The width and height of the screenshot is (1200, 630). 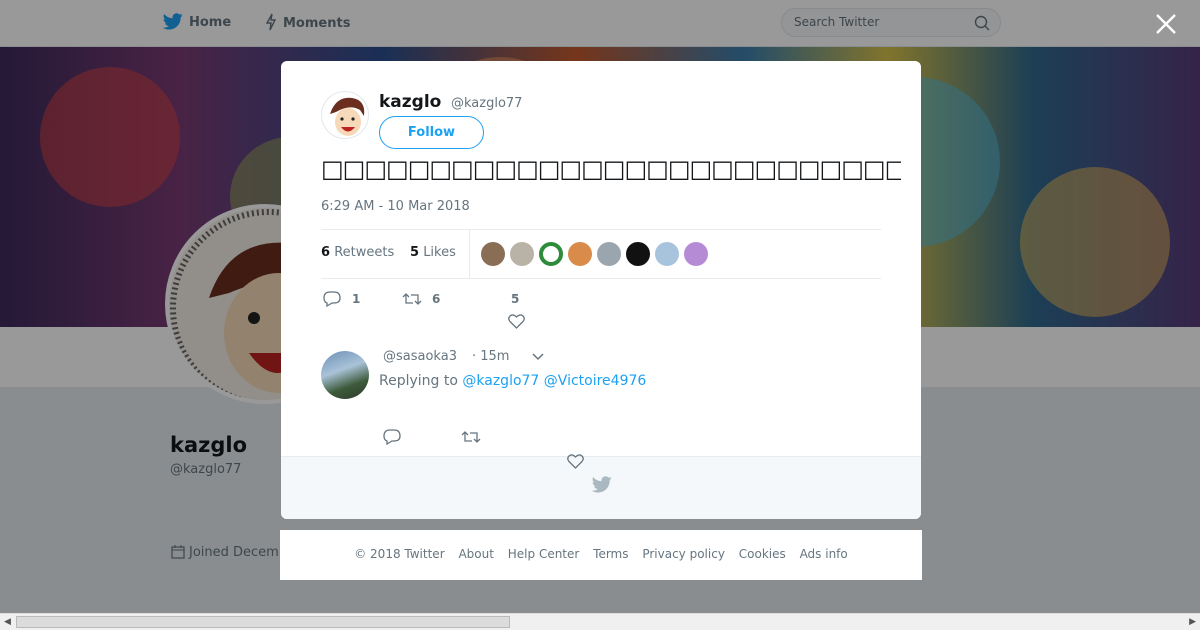 I want to click on like-action, so click(x=516, y=321).